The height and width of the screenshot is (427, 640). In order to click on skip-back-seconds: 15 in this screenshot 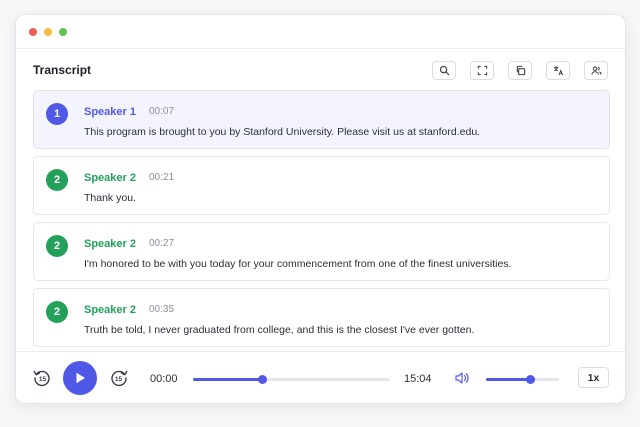, I will do `click(43, 379)`.